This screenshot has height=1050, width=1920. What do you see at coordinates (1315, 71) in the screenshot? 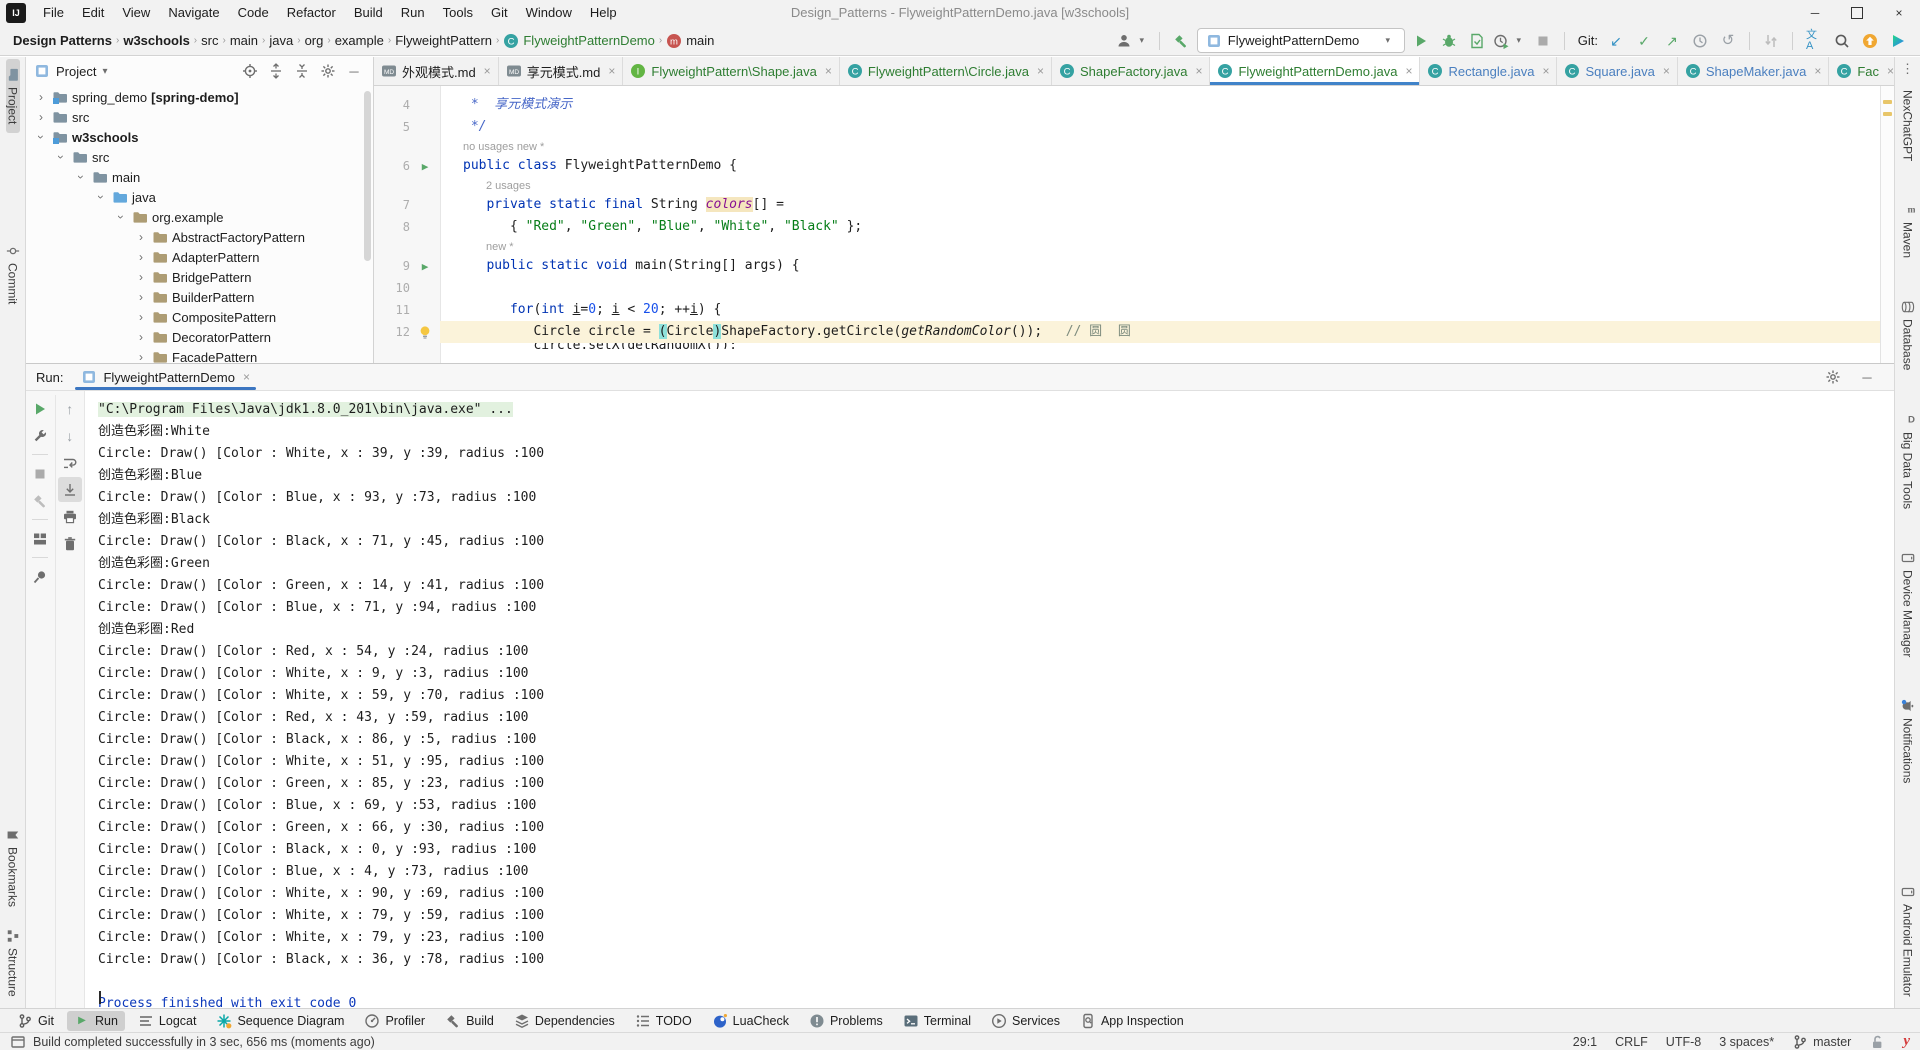
I see `editor-tab: C FlyweightPatternDemo.java ×` at bounding box center [1315, 71].